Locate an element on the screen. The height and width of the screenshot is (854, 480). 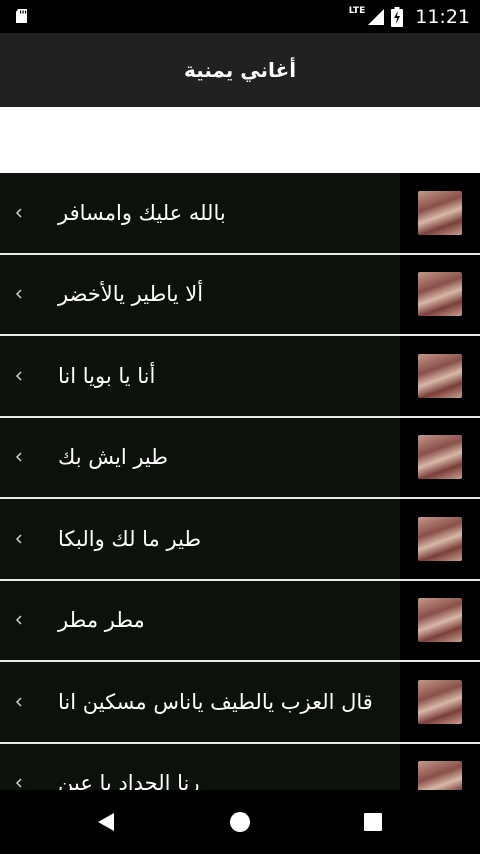
back-icon is located at coordinates (106, 822).